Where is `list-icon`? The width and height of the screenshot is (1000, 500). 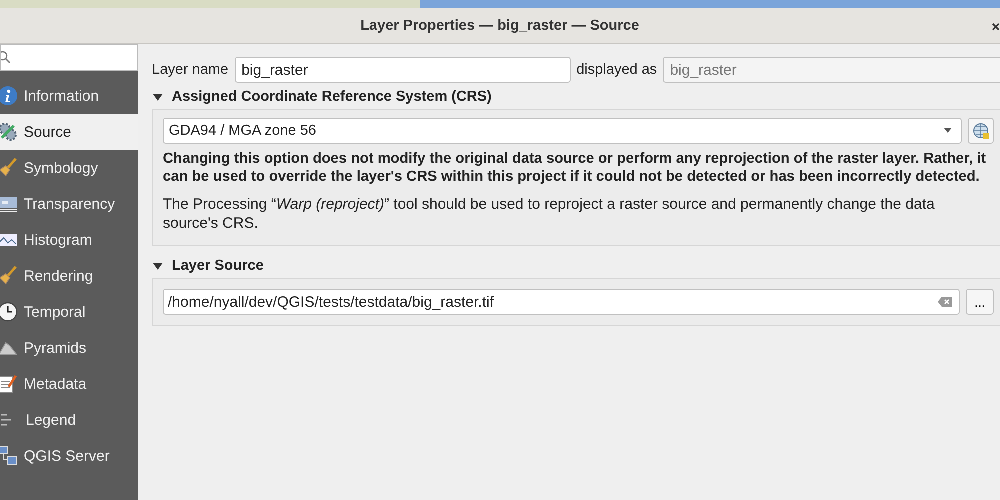
list-icon is located at coordinates (6, 420).